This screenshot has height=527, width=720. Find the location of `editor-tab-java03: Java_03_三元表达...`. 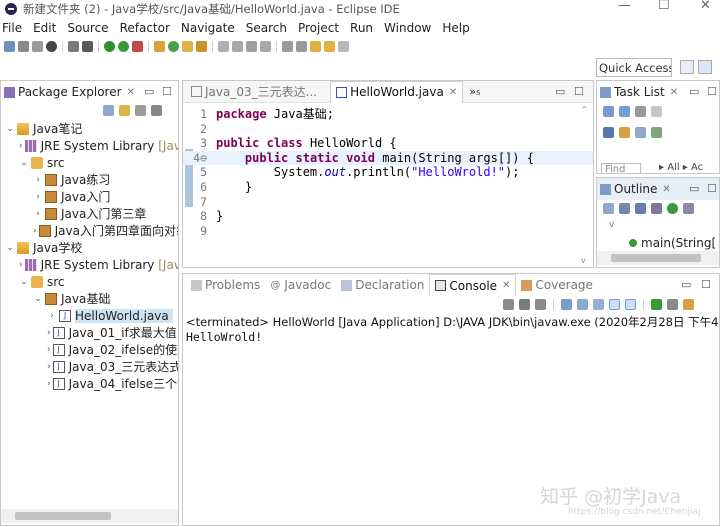

editor-tab-java03: Java_03_三元表达... is located at coordinates (254, 92).